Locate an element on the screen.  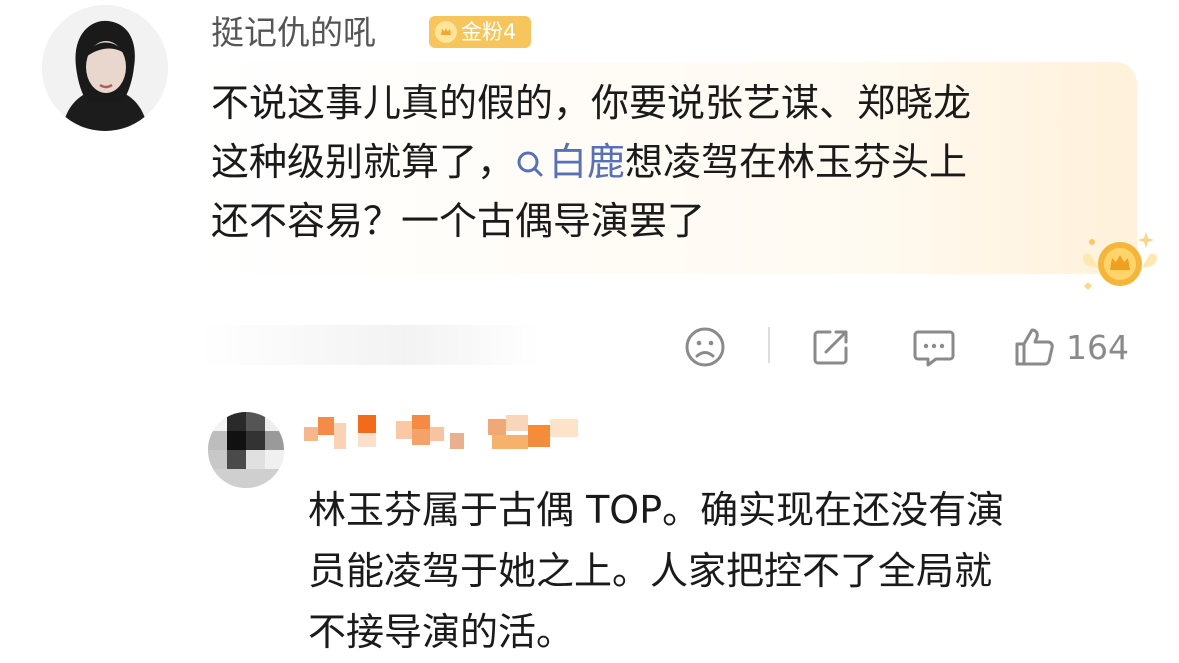
dislike-face-icon is located at coordinates (705, 347).